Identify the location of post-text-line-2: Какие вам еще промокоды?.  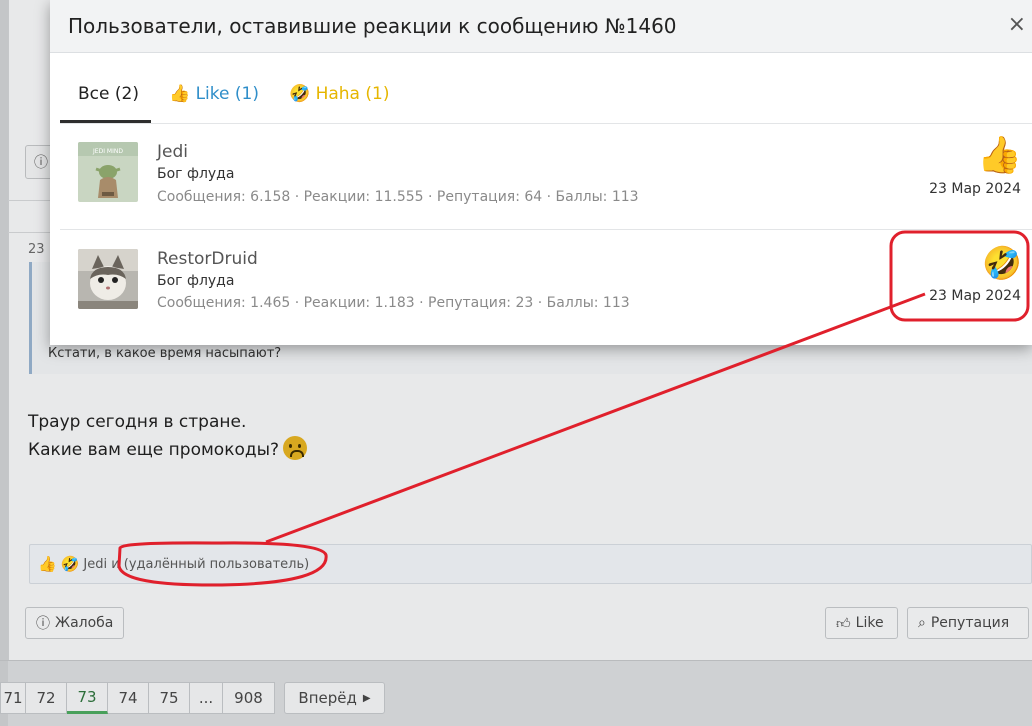
(168, 449).